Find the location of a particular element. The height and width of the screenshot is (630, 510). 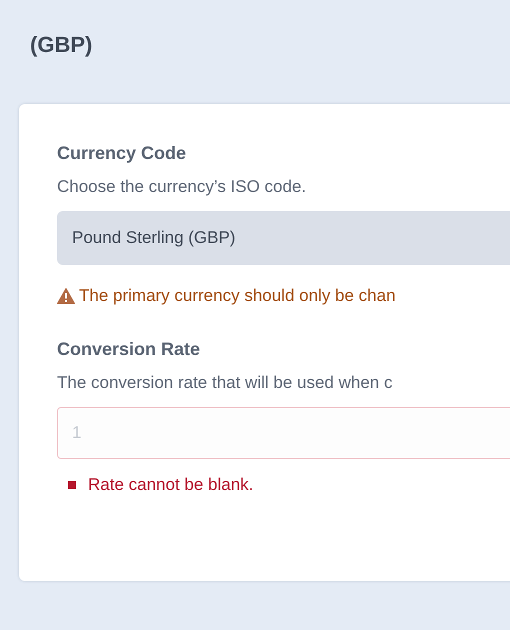

warning-icon is located at coordinates (66, 296).